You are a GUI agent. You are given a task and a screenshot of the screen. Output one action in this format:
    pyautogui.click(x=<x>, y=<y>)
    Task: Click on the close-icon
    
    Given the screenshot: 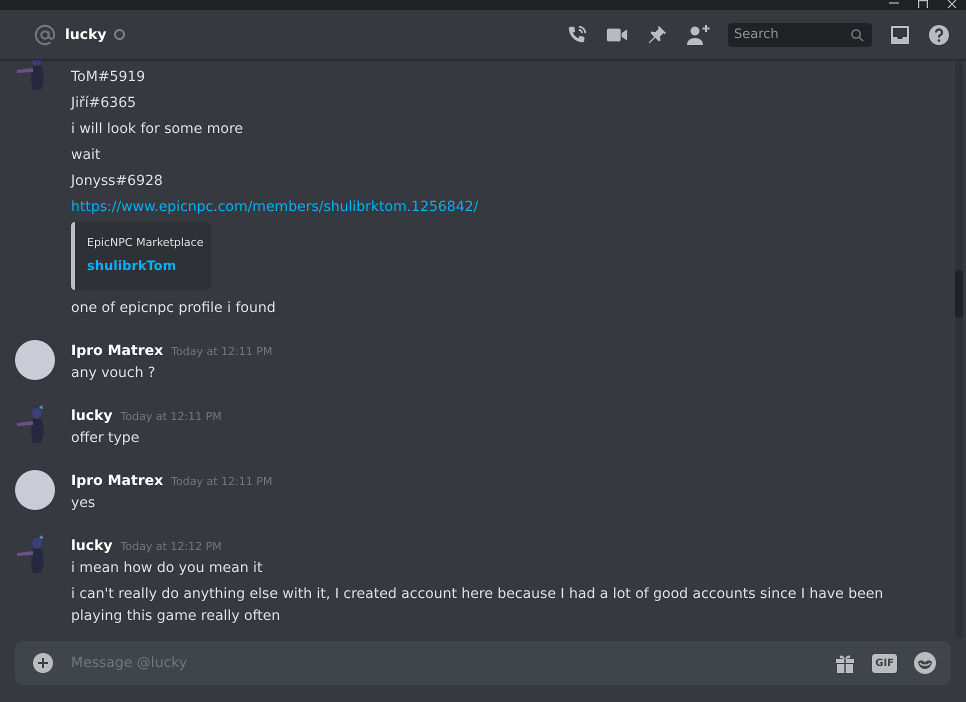 What is the action you would take?
    pyautogui.click(x=952, y=4)
    